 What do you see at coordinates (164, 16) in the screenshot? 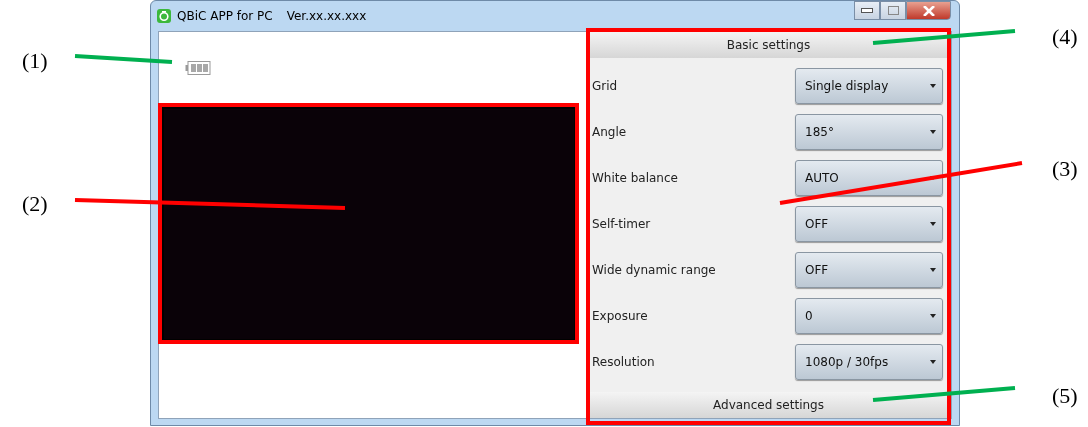
I see `camera-icon` at bounding box center [164, 16].